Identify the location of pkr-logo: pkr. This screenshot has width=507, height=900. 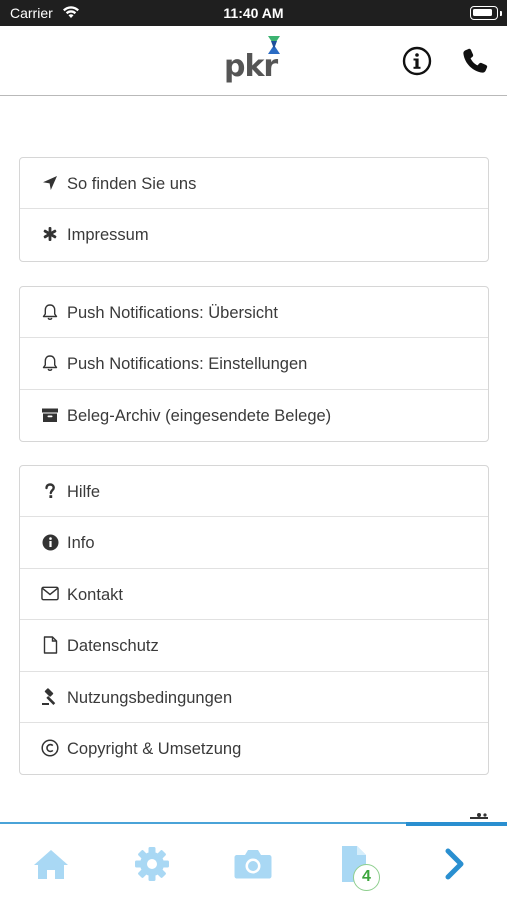
(256, 61).